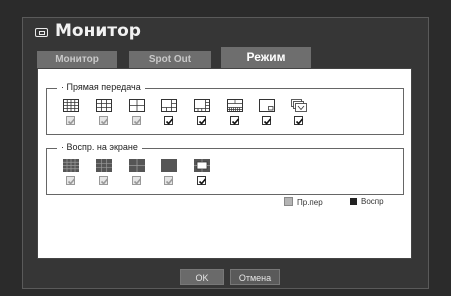  What do you see at coordinates (225, 168) in the screenshot?
I see `playback-group: · Воспр. на экране` at bounding box center [225, 168].